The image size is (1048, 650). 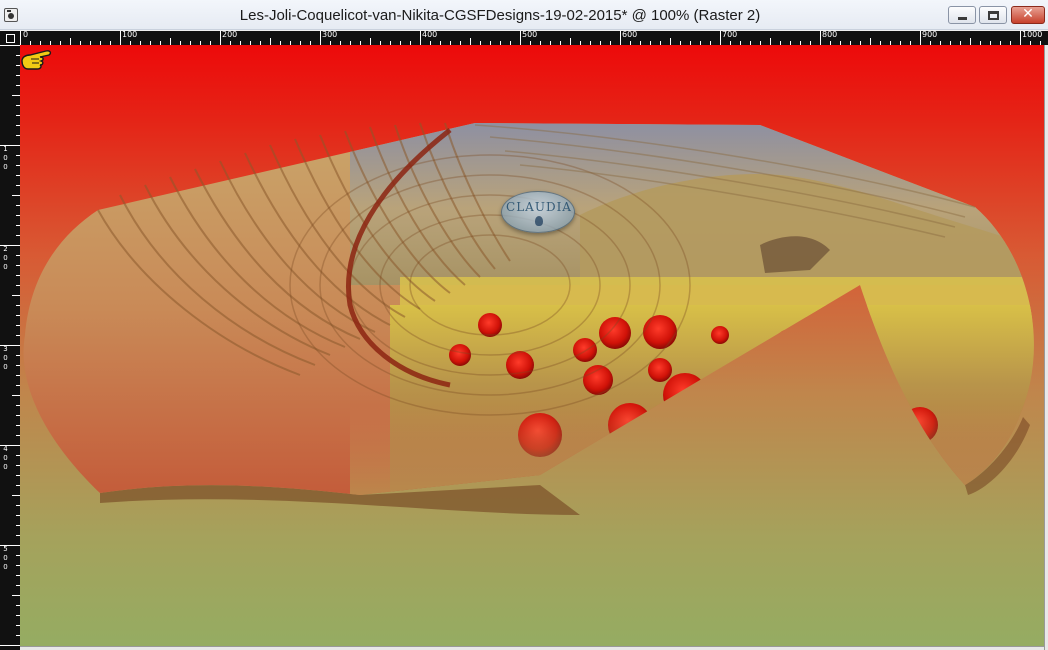 What do you see at coordinates (930, 35) in the screenshot?
I see `ruler-label: 900` at bounding box center [930, 35].